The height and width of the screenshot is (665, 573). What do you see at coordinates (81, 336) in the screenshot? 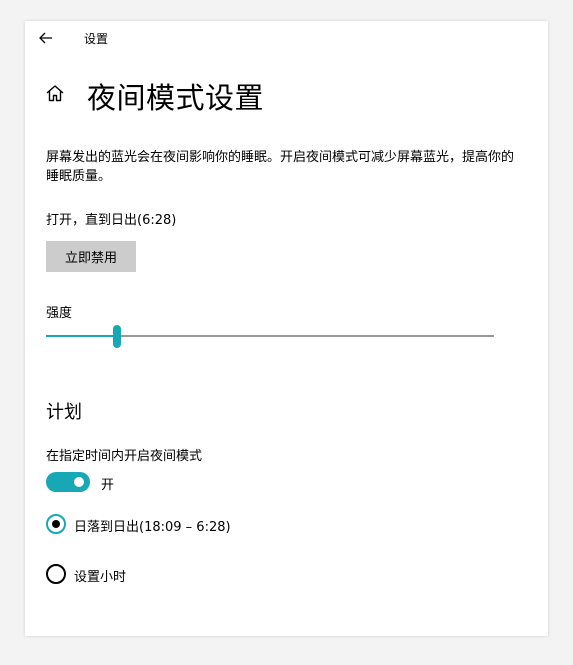
I see `slider-track-filled` at bounding box center [81, 336].